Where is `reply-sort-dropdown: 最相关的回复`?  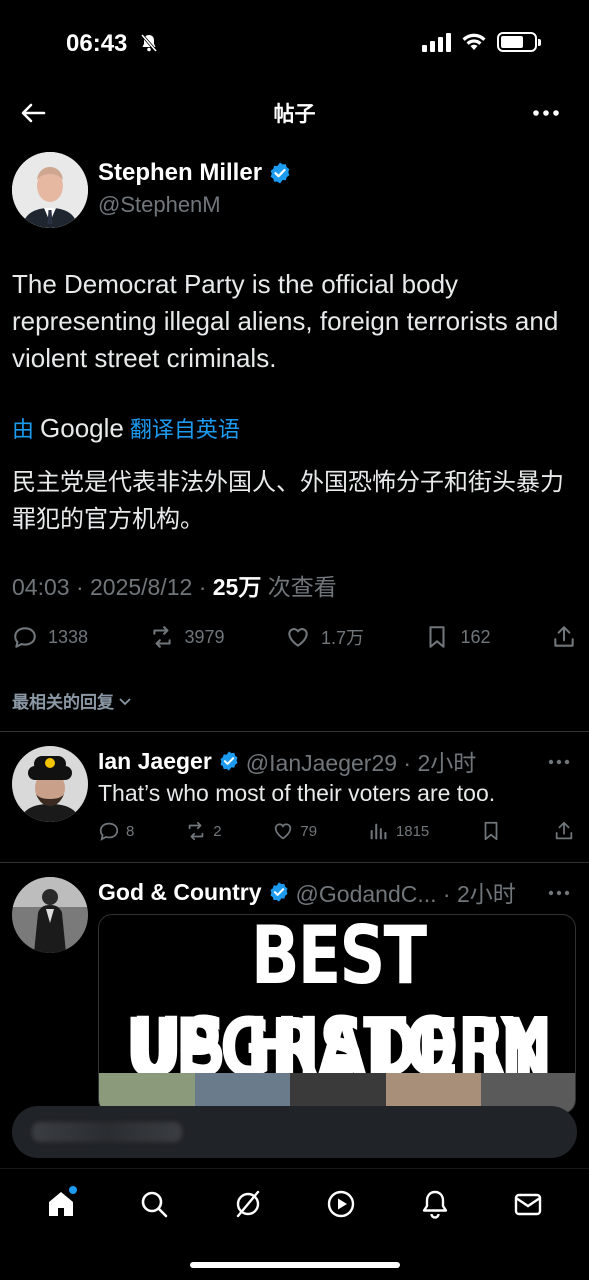 reply-sort-dropdown: 最相关的回复 is located at coordinates (72, 700).